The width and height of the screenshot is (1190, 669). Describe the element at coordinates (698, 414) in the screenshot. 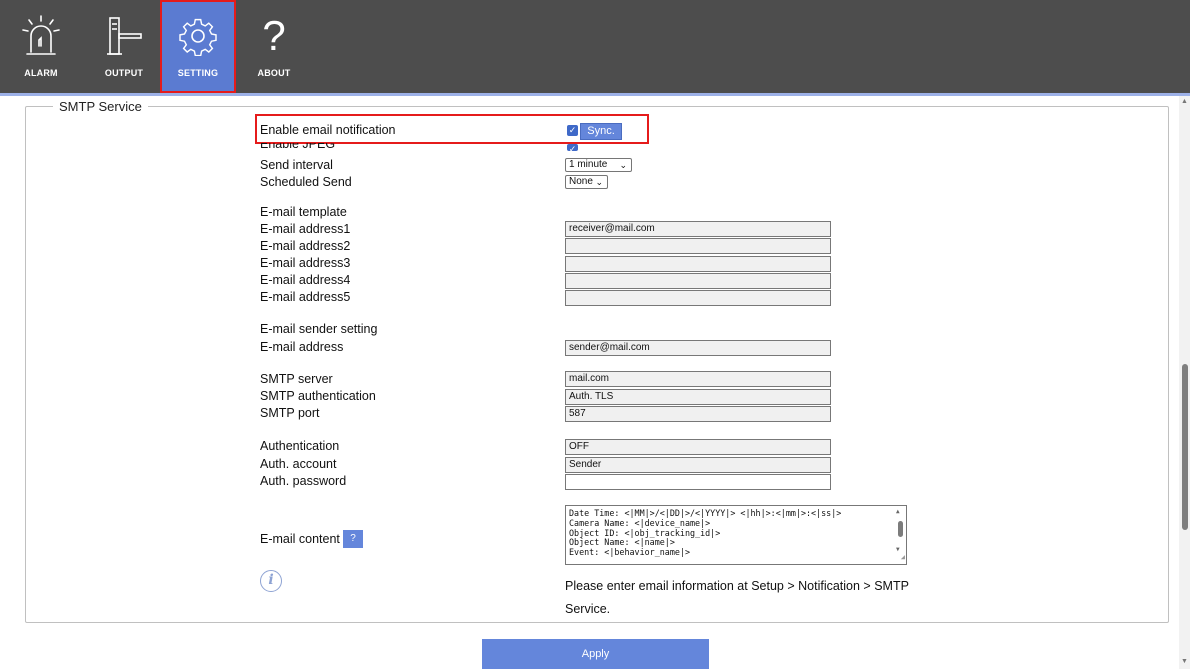

I see `smtp-port-field: 587` at that location.